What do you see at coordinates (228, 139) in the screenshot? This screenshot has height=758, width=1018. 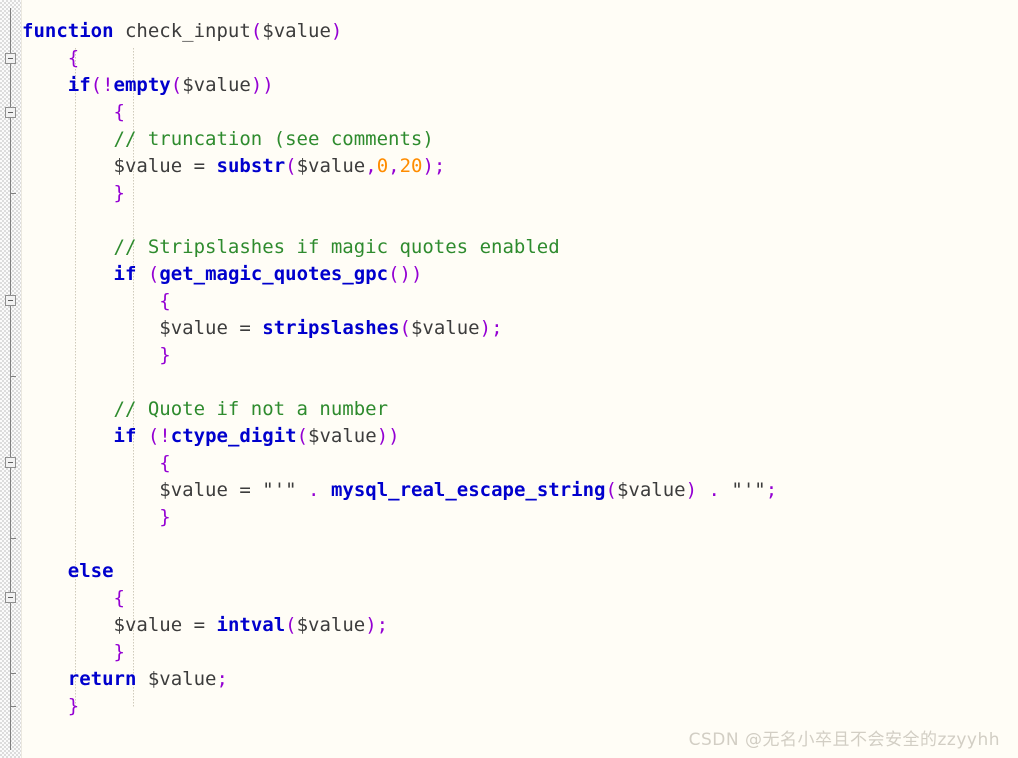 I see `code-line: // truncation (see comments)` at bounding box center [228, 139].